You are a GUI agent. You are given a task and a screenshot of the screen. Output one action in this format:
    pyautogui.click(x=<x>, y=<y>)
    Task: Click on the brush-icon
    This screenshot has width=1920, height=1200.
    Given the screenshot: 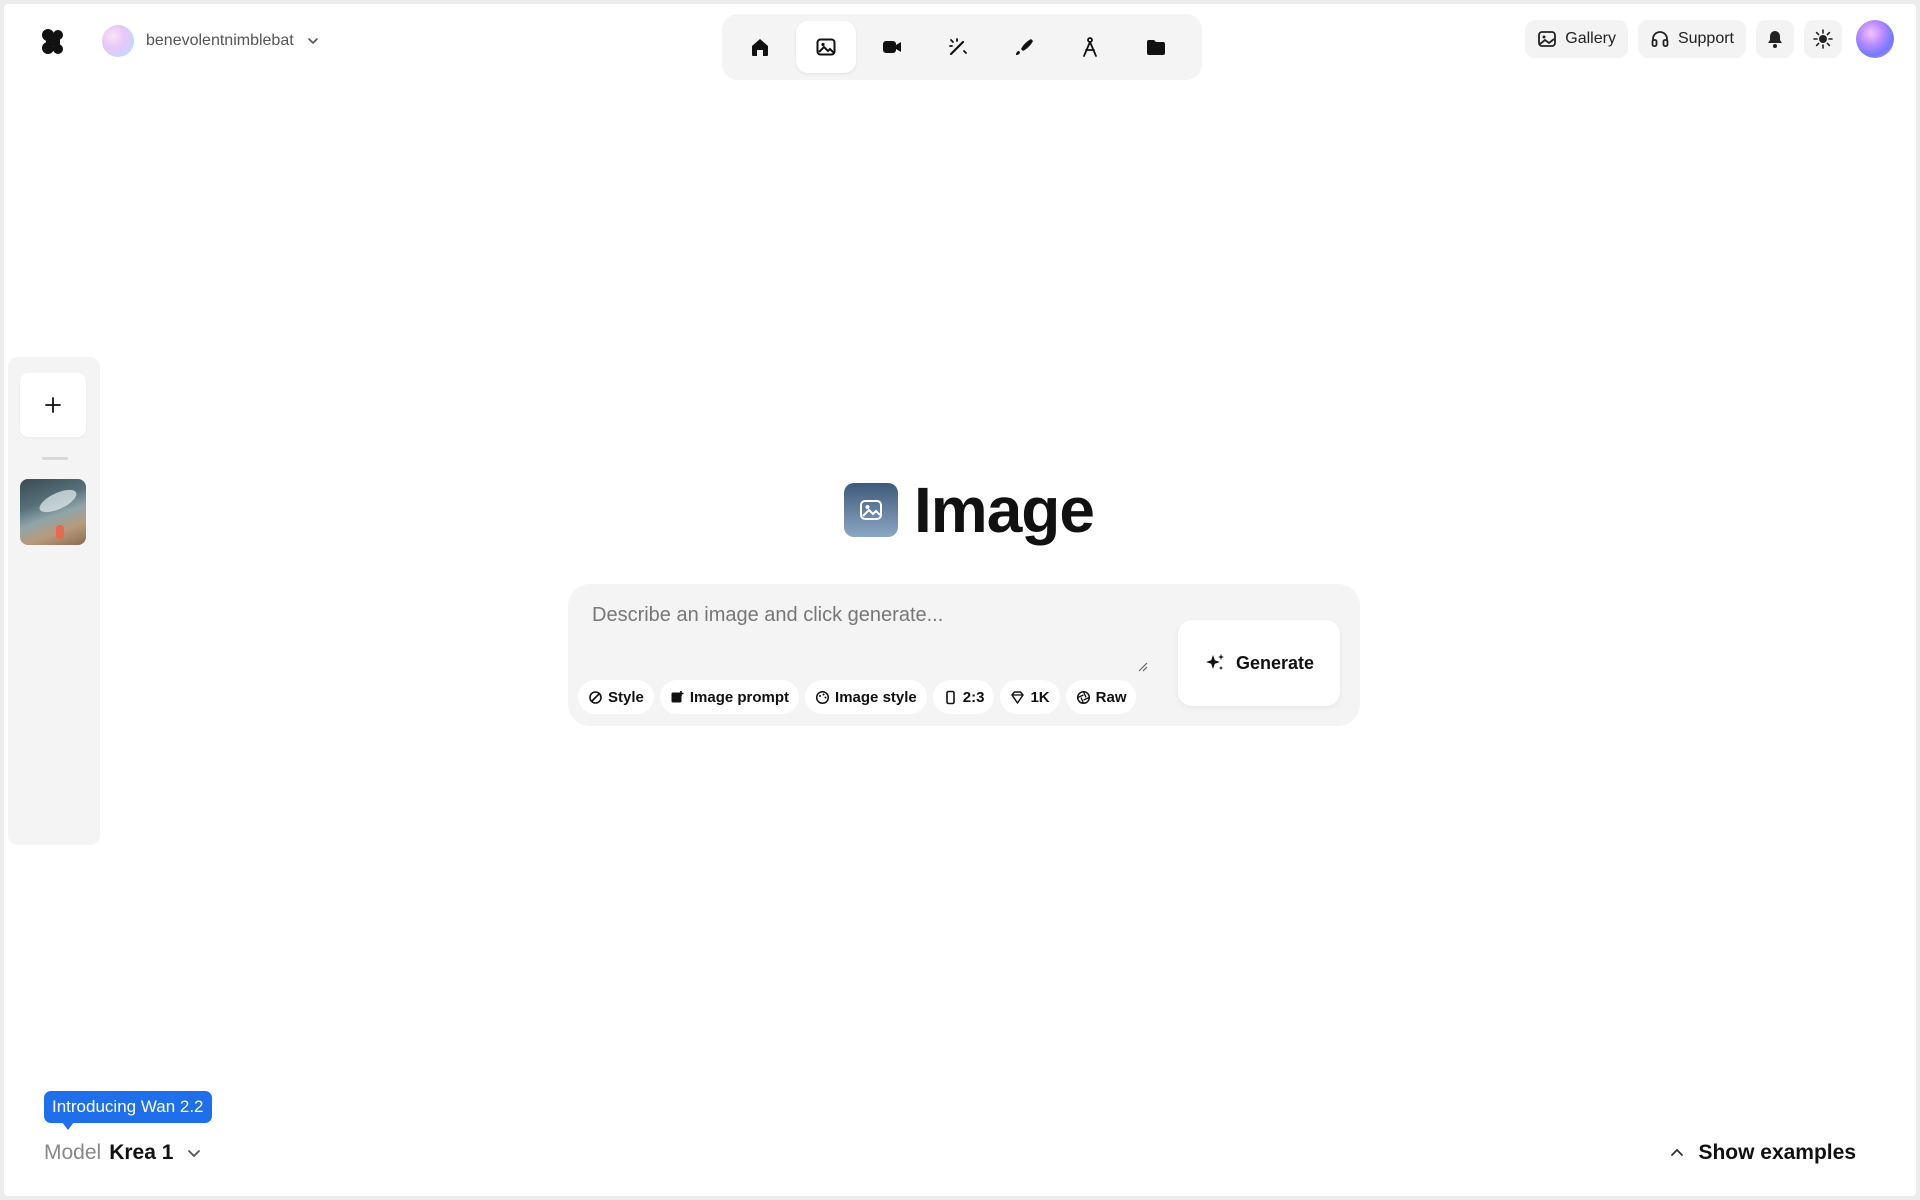 What is the action you would take?
    pyautogui.click(x=1024, y=47)
    